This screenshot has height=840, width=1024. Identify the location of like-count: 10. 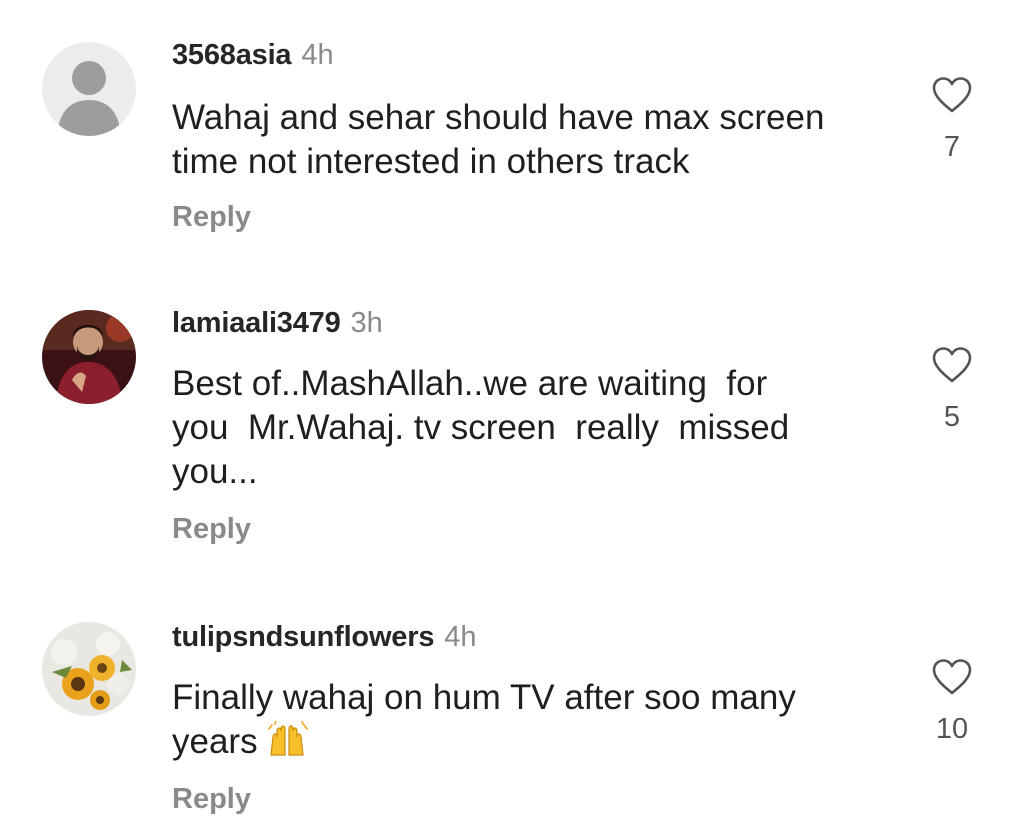
(952, 729).